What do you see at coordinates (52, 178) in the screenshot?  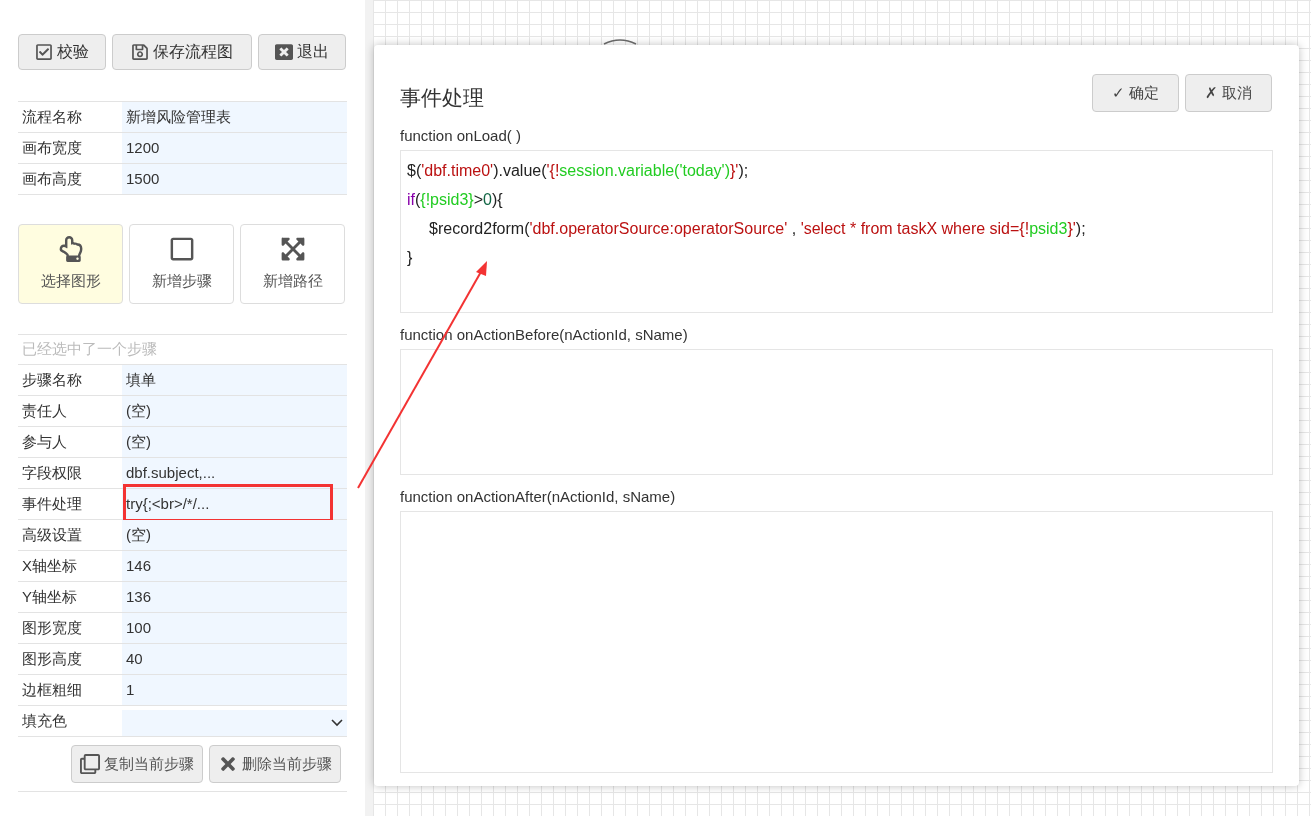 I see `property-label: 画布高度` at bounding box center [52, 178].